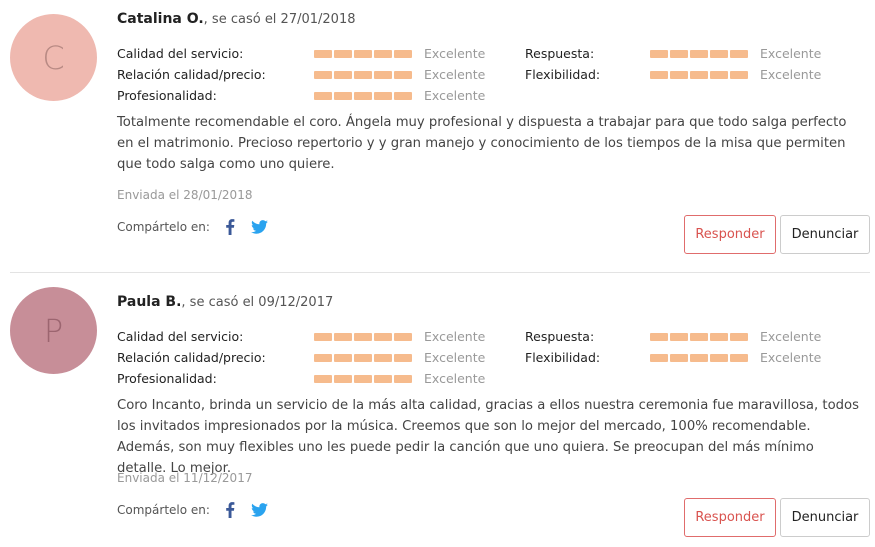 Image resolution: width=875 pixels, height=547 pixels. Describe the element at coordinates (494, 19) in the screenshot. I see `review-header: Catalina O., se casó el 27/01/2018` at that location.